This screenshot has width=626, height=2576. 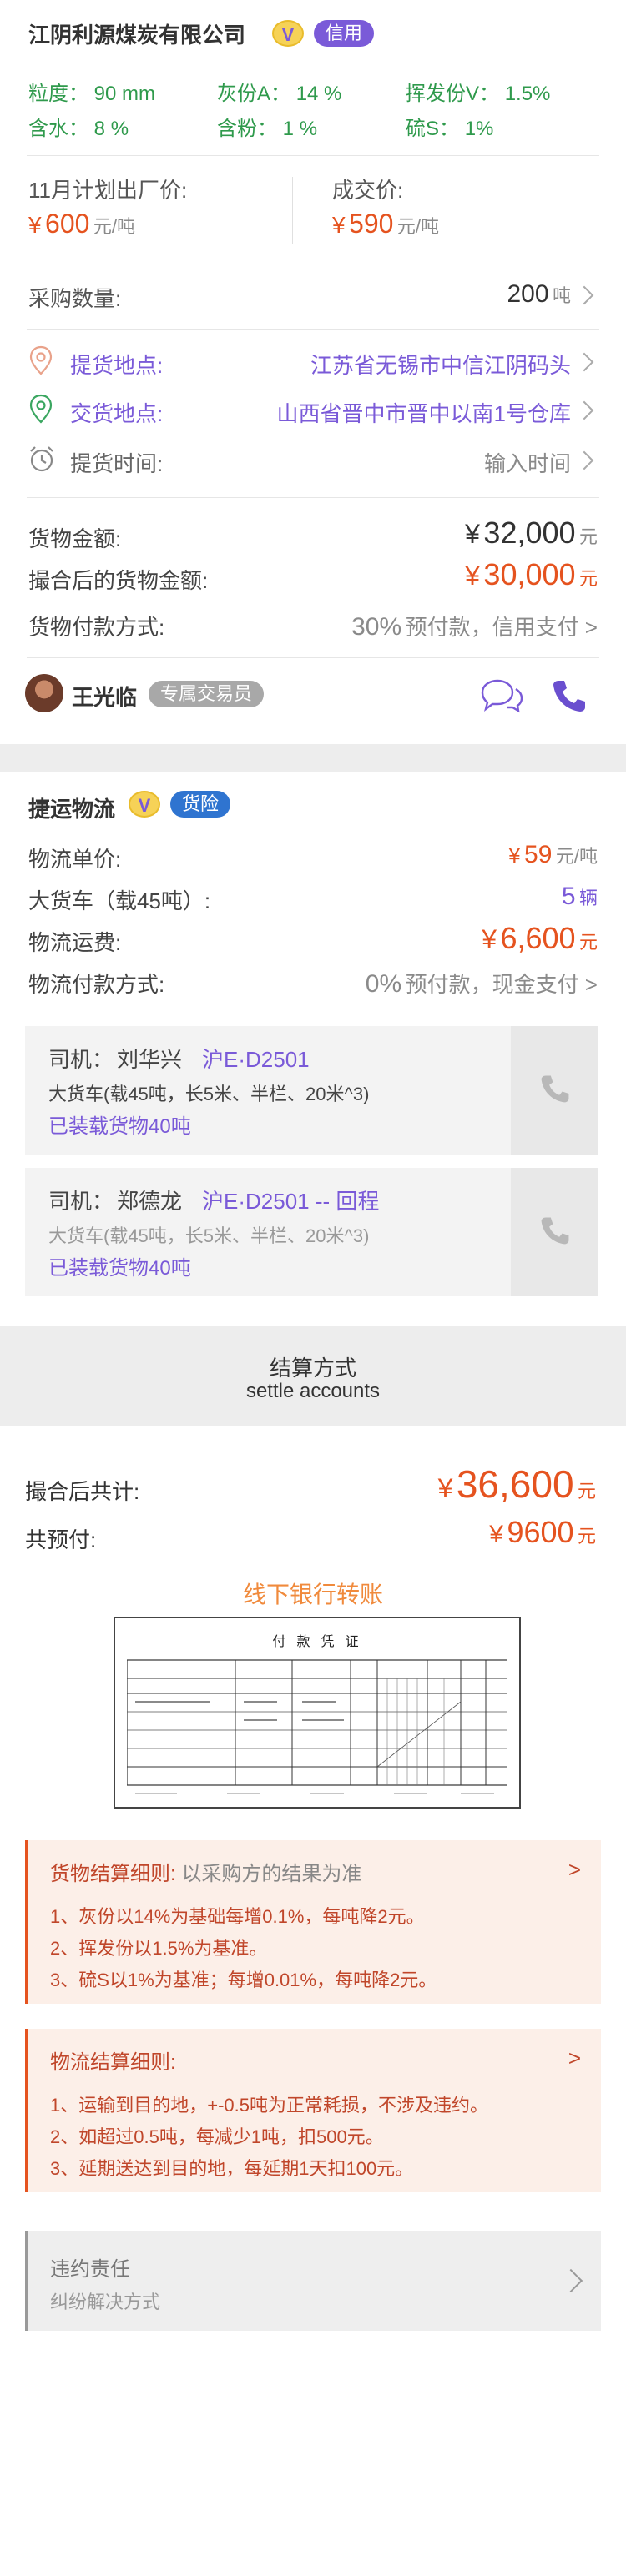 What do you see at coordinates (75, 298) in the screenshot?
I see `purchase-label: 采购数量:` at bounding box center [75, 298].